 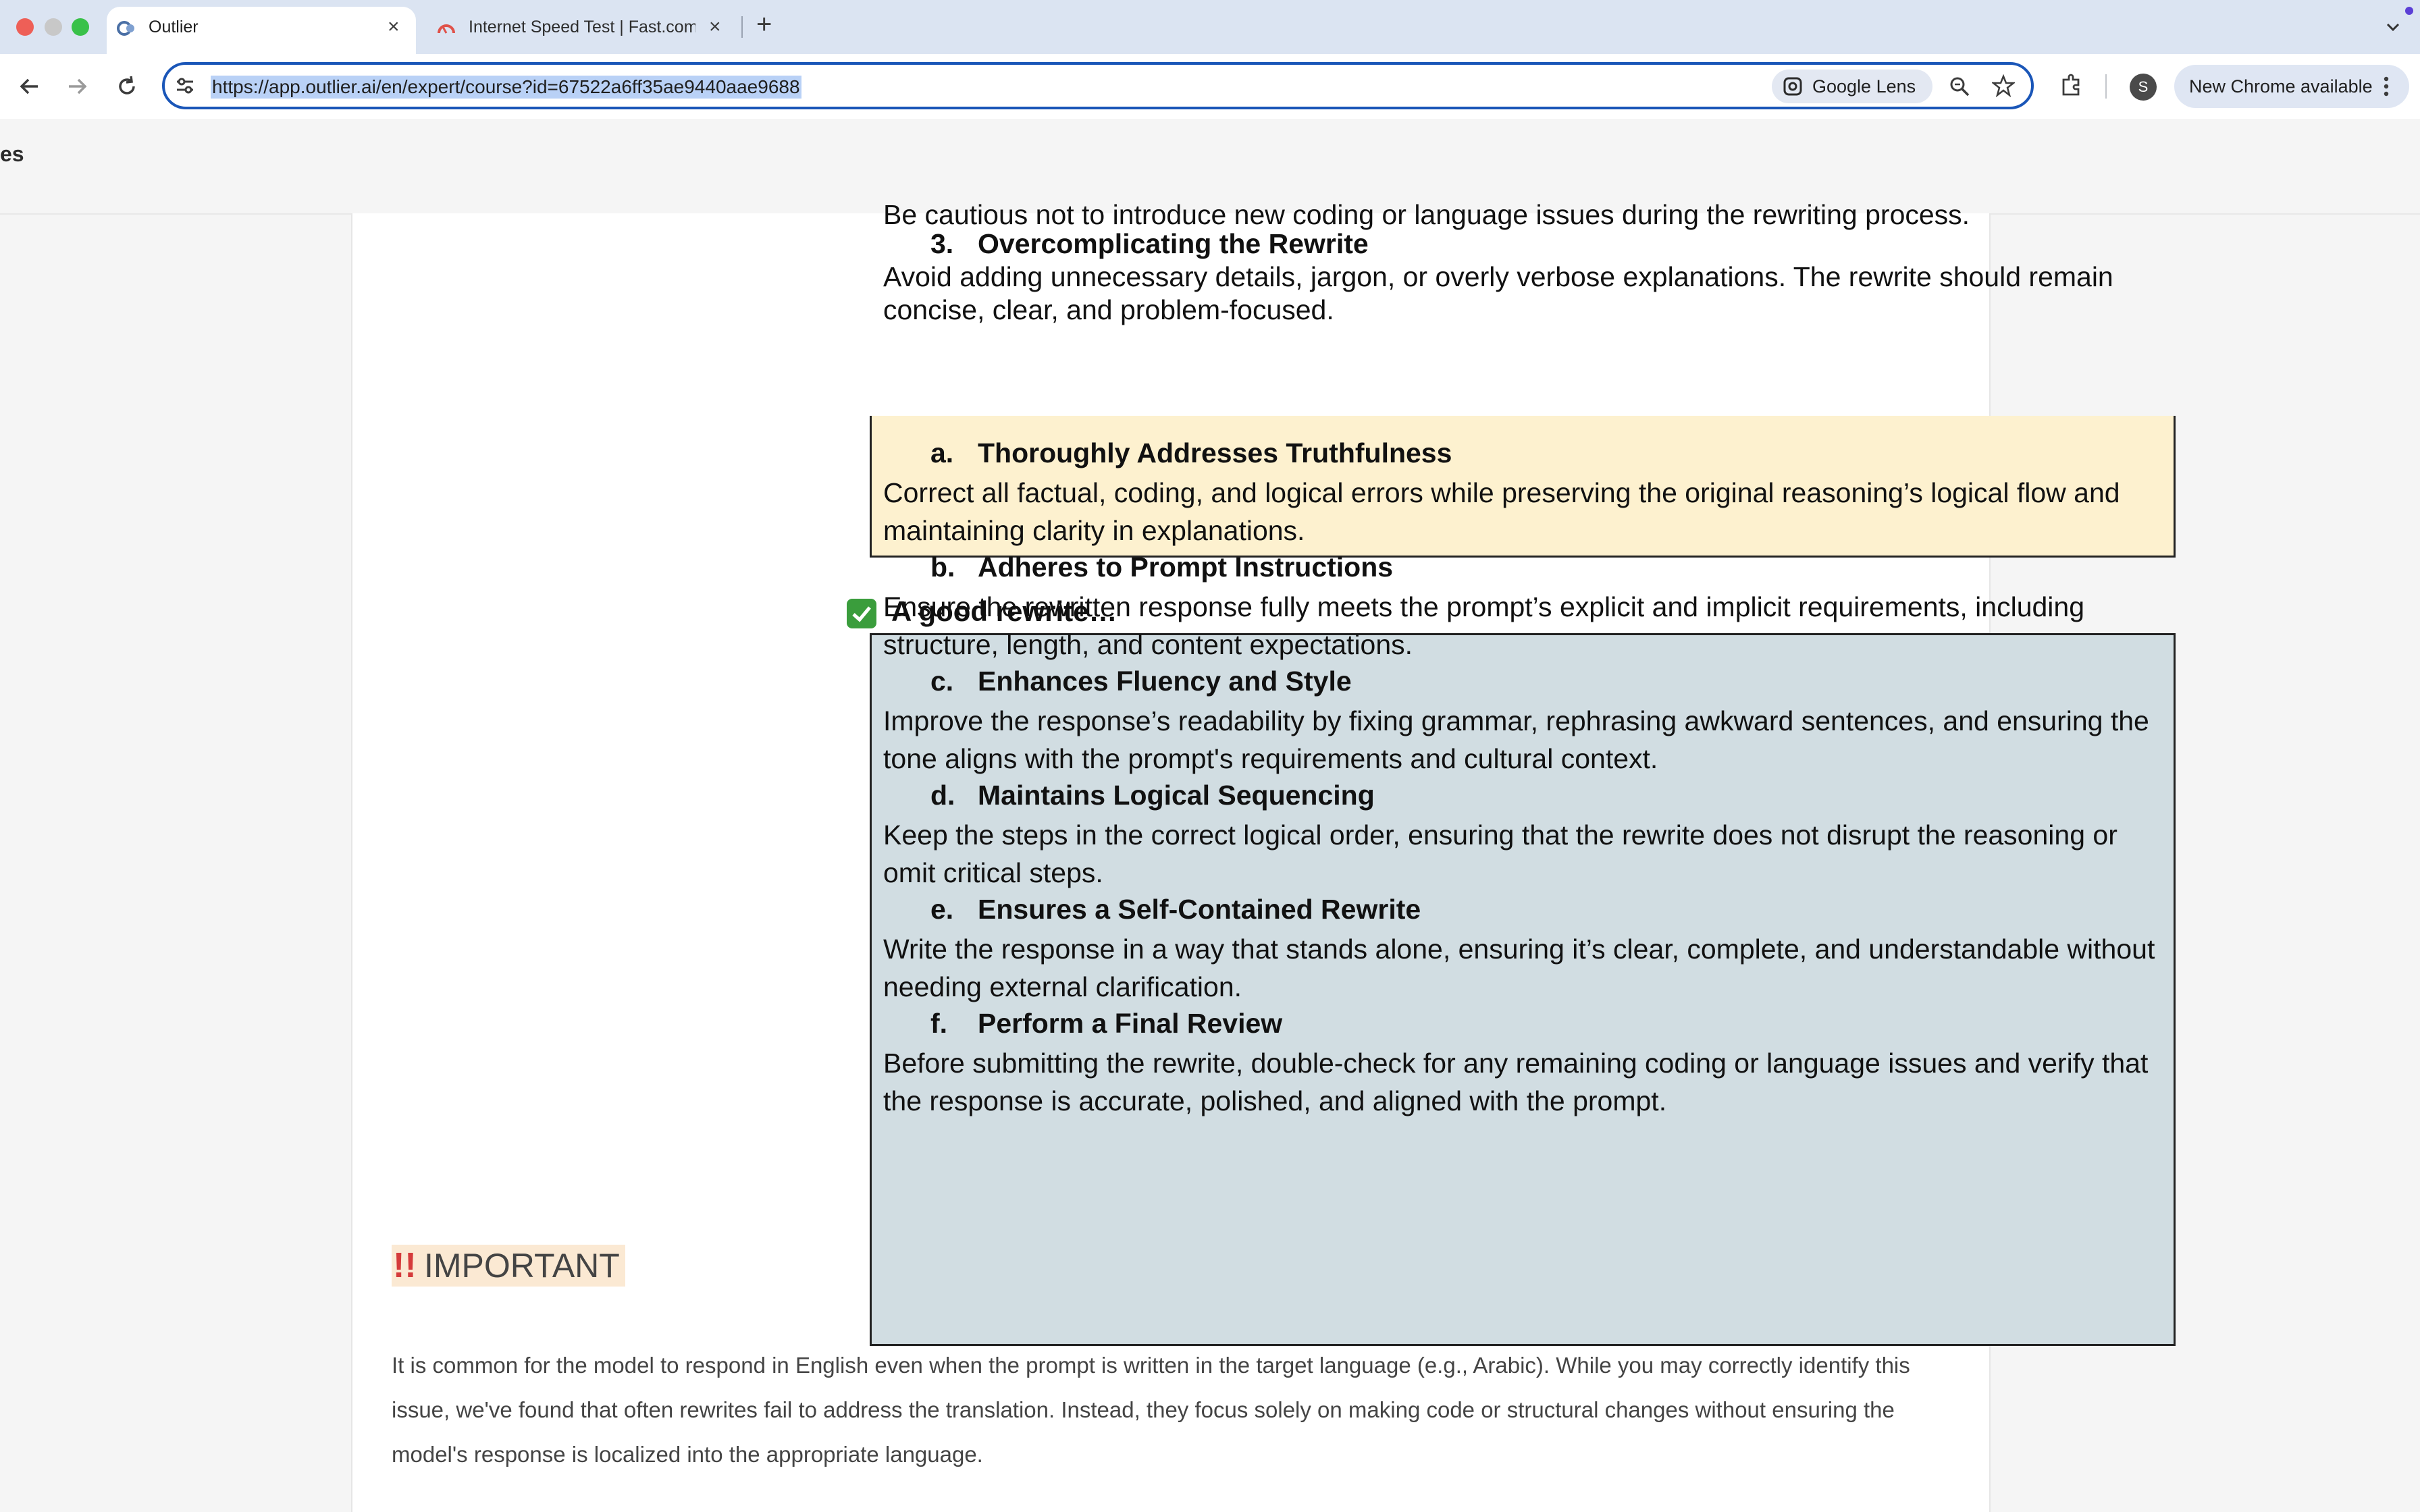 I want to click on tab-title-outlier: Outlier, so click(x=174, y=27).